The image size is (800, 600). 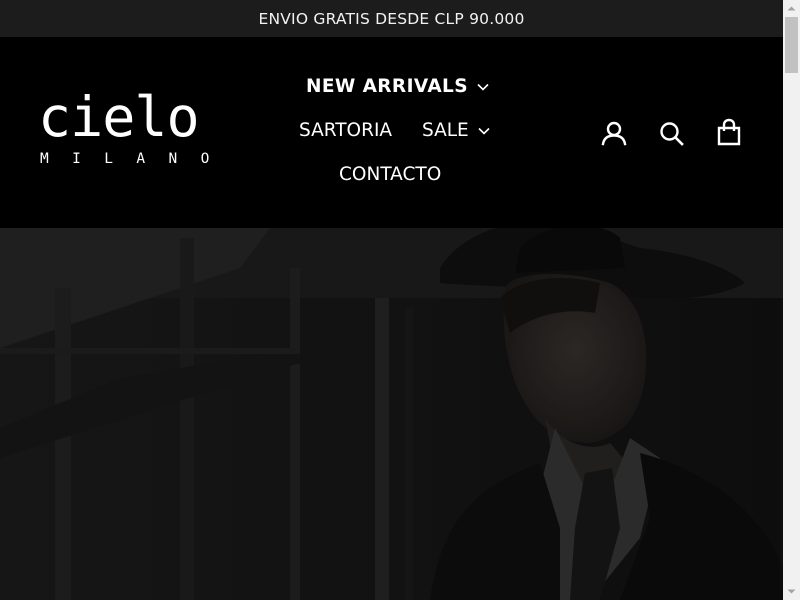 What do you see at coordinates (791, 45) in the screenshot?
I see `scrollbar-thumb` at bounding box center [791, 45].